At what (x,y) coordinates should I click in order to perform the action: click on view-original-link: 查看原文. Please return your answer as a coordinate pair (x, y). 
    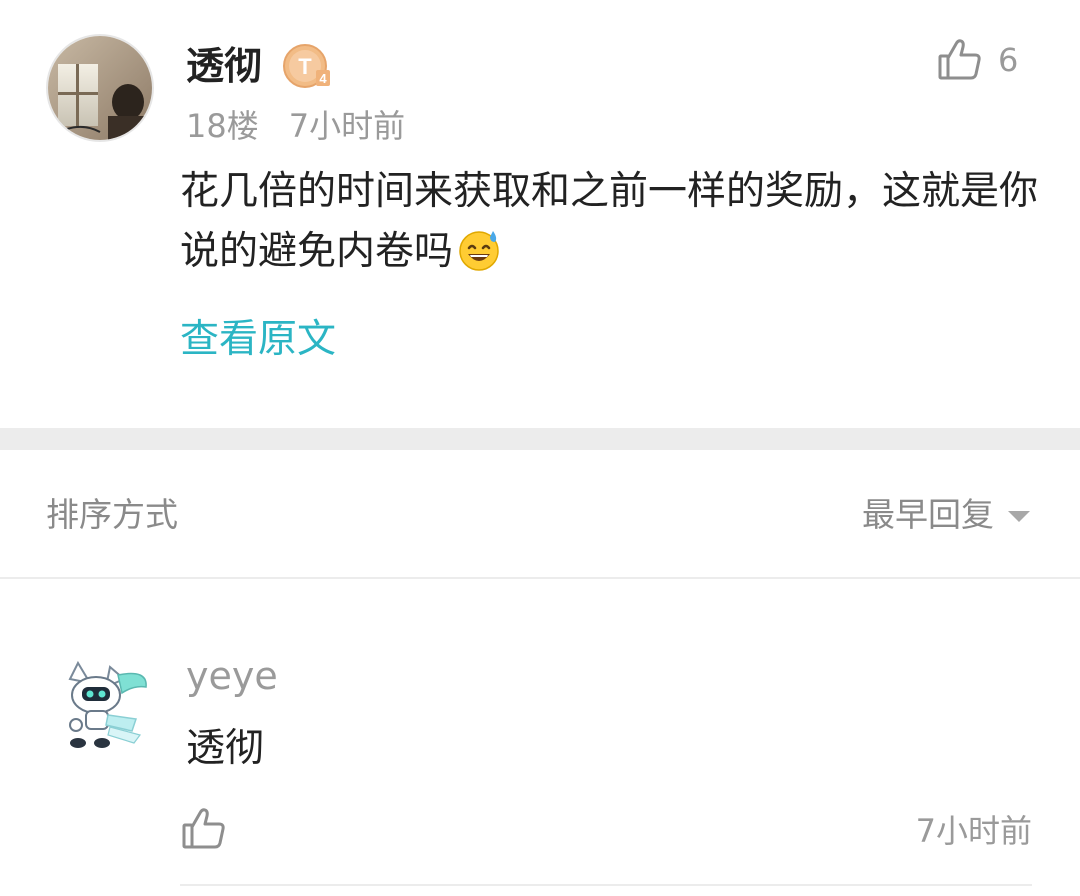
    Looking at the image, I should click on (258, 340).